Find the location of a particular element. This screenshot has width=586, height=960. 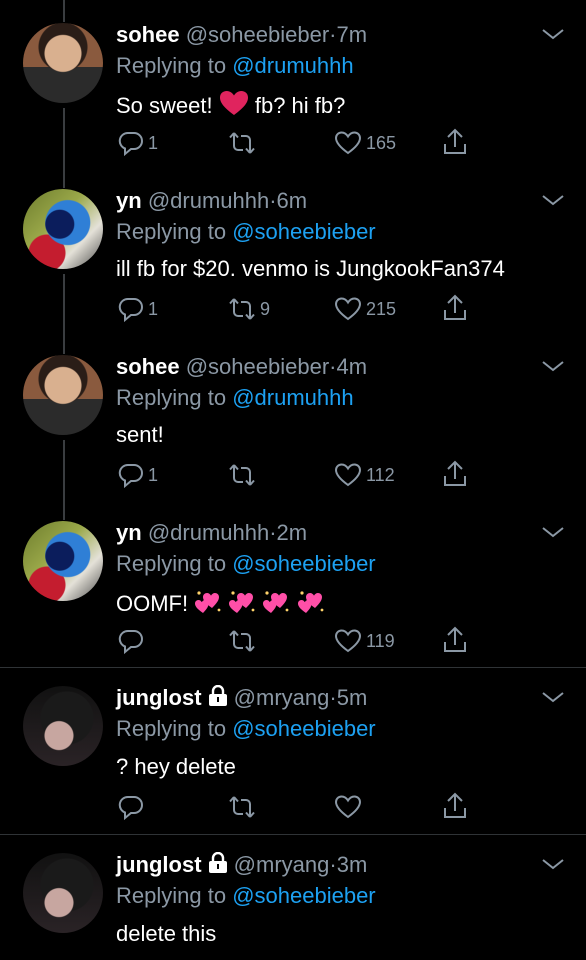

timestamp: 5m is located at coordinates (352, 697).